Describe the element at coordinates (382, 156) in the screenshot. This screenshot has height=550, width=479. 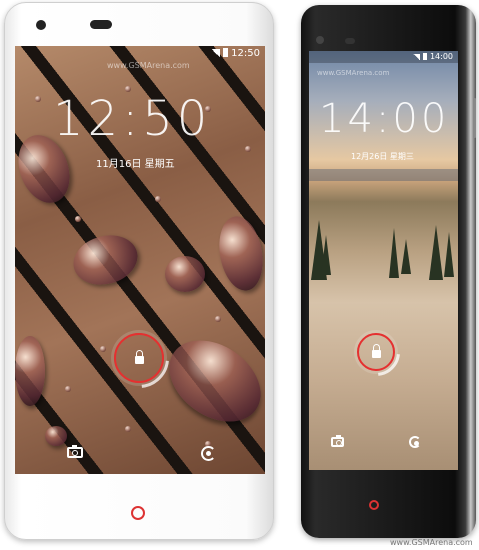
I see `lock-date: 12月26日 星期三` at that location.